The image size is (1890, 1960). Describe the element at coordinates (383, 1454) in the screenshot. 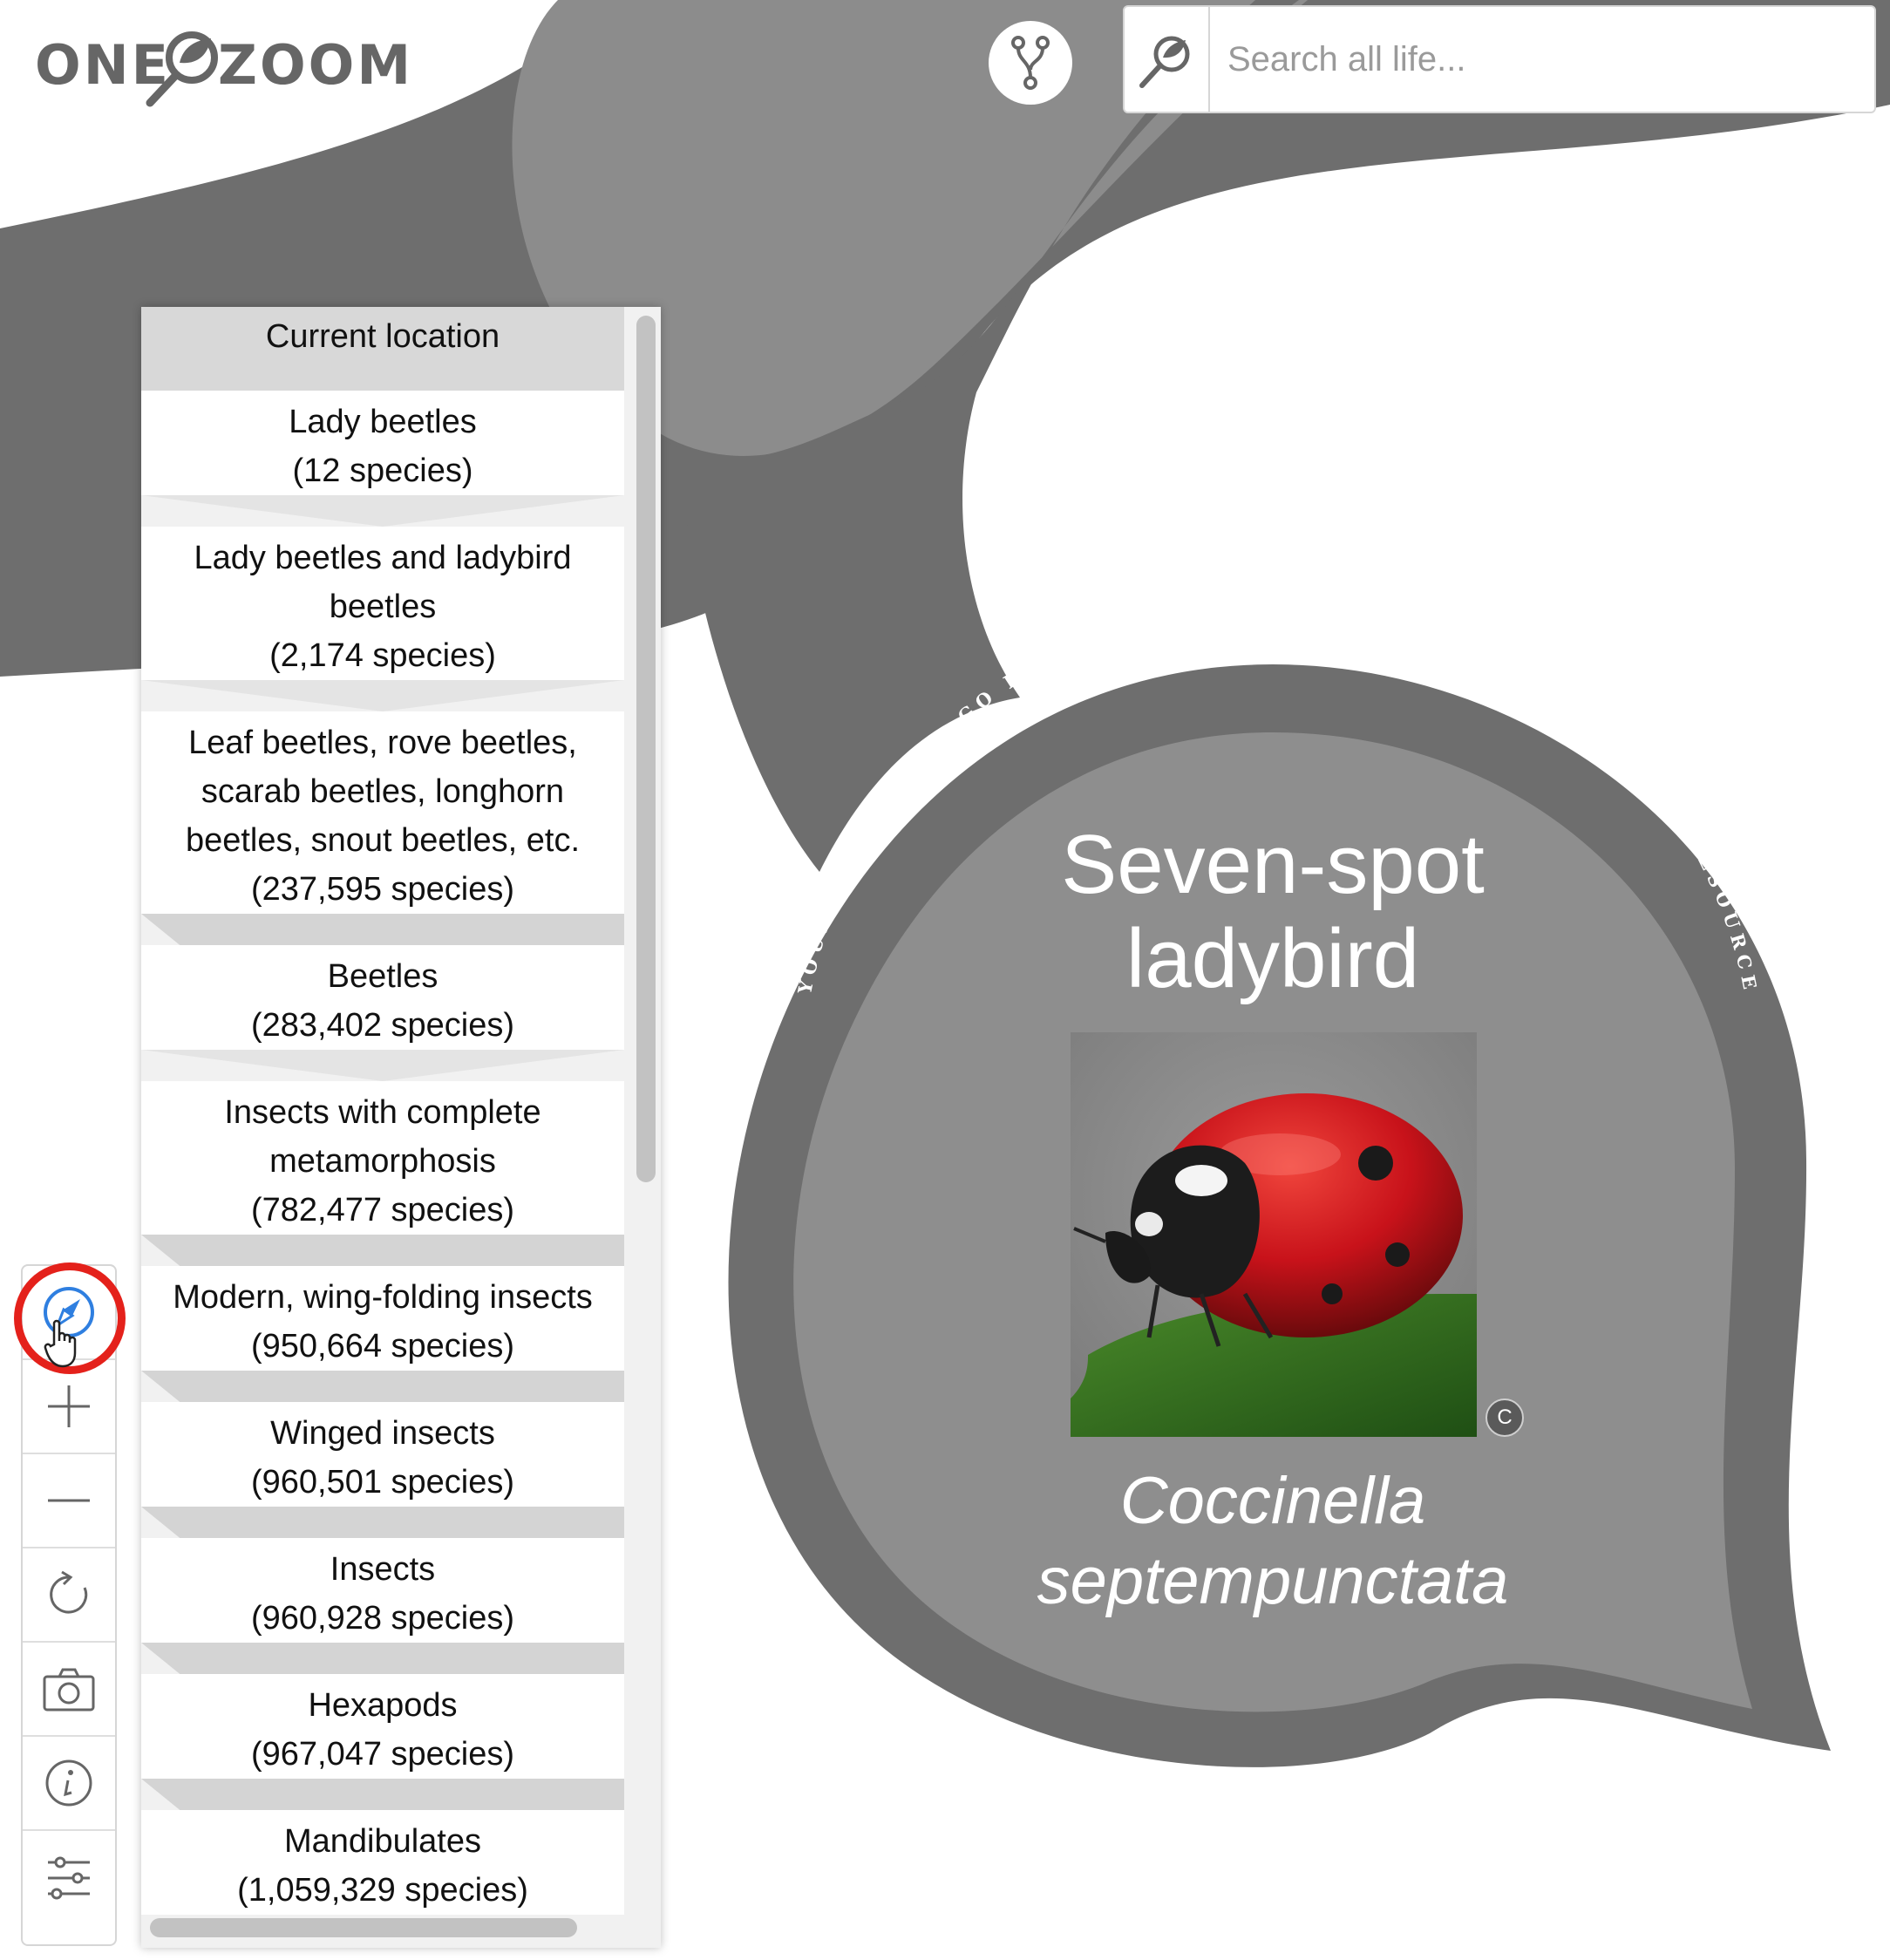

I see `location-item: Winged insects (960,501 species)` at that location.